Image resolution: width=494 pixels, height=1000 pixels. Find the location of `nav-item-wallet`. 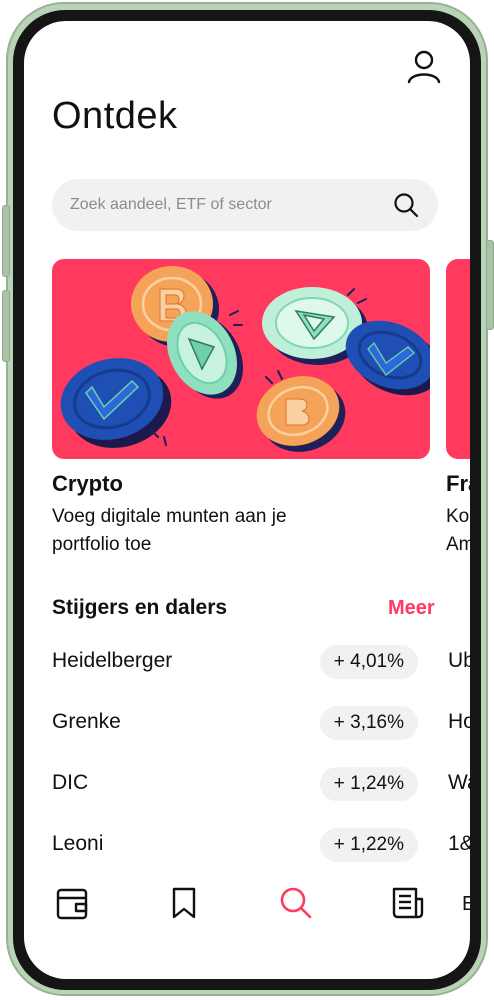

nav-item-wallet is located at coordinates (72, 903).